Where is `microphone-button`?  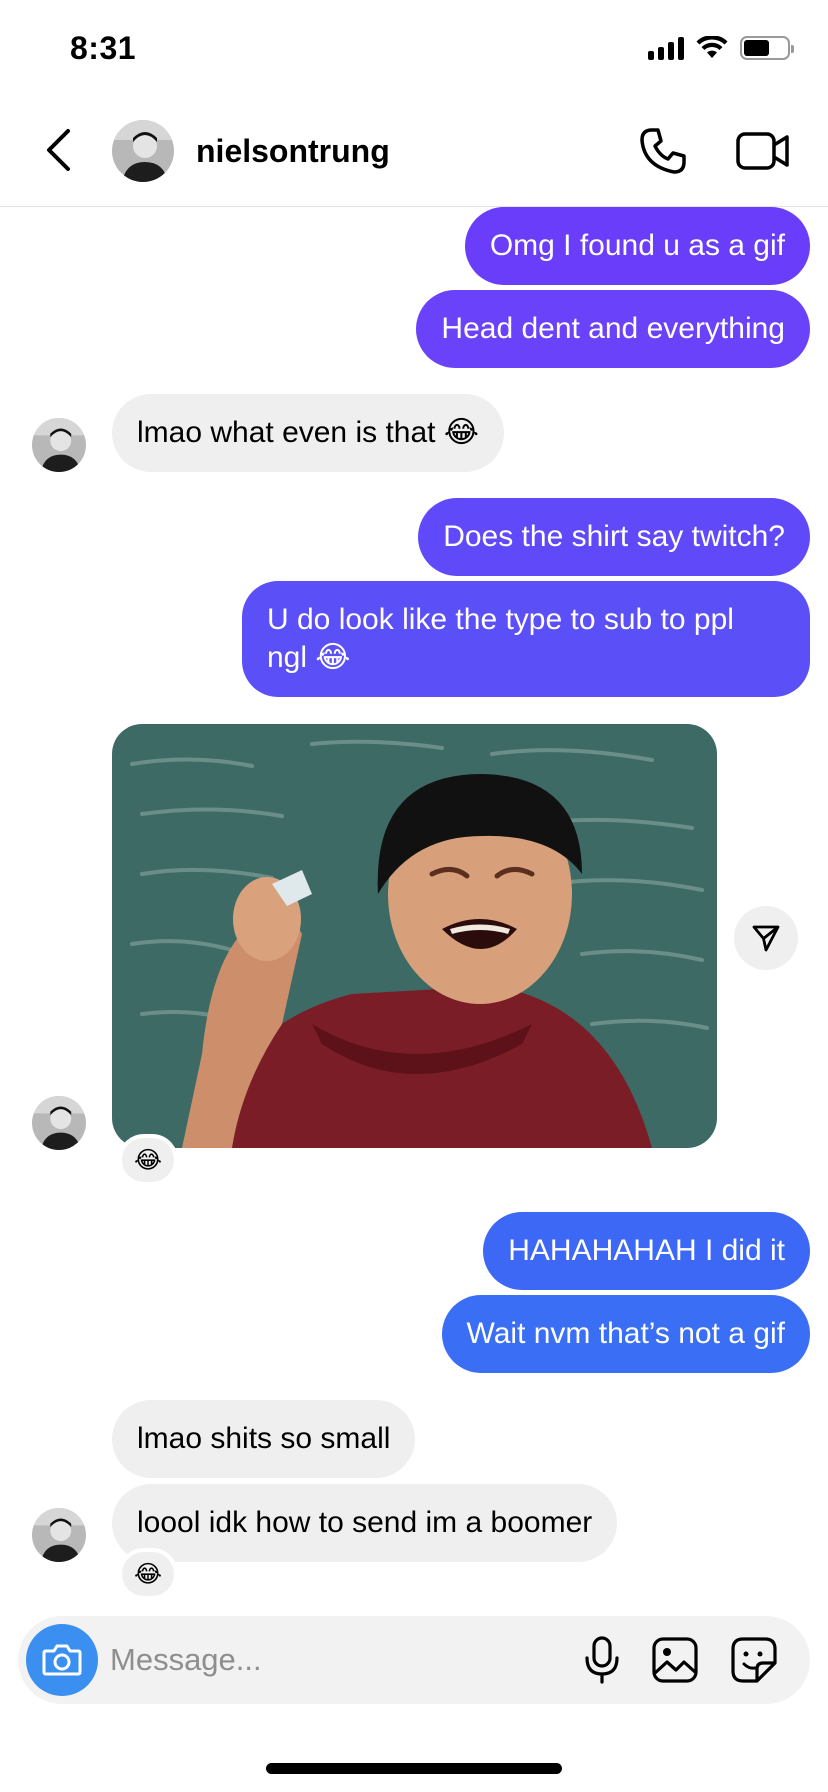 microphone-button is located at coordinates (602, 1660).